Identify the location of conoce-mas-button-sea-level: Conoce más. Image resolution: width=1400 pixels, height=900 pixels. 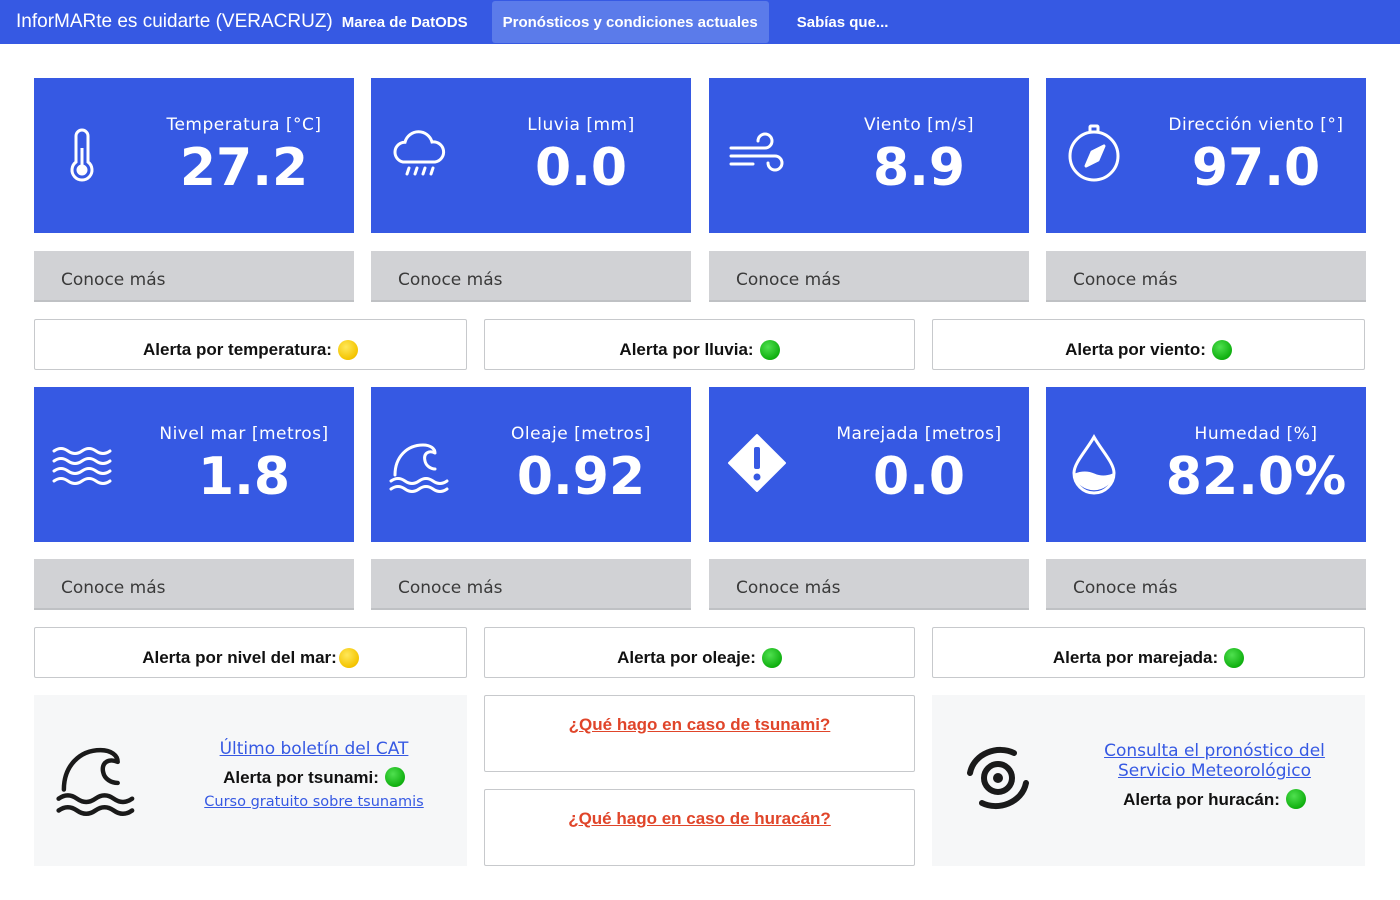
(194, 584).